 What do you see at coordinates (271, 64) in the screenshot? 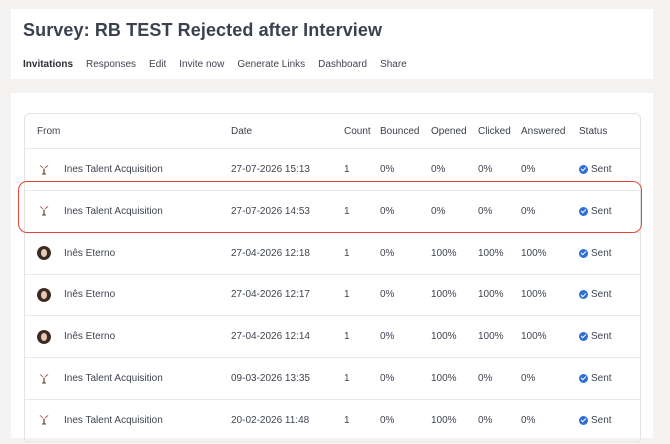
I see `tab-generate-links: Generate Links` at bounding box center [271, 64].